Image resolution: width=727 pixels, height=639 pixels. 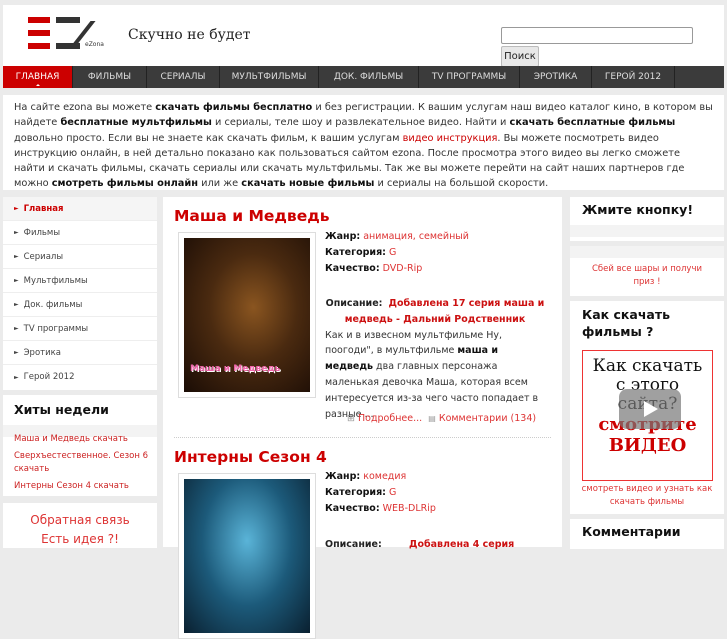 What do you see at coordinates (80, 377) in the screenshot?
I see `left-menu-item: ► Герой 2012` at bounding box center [80, 377].